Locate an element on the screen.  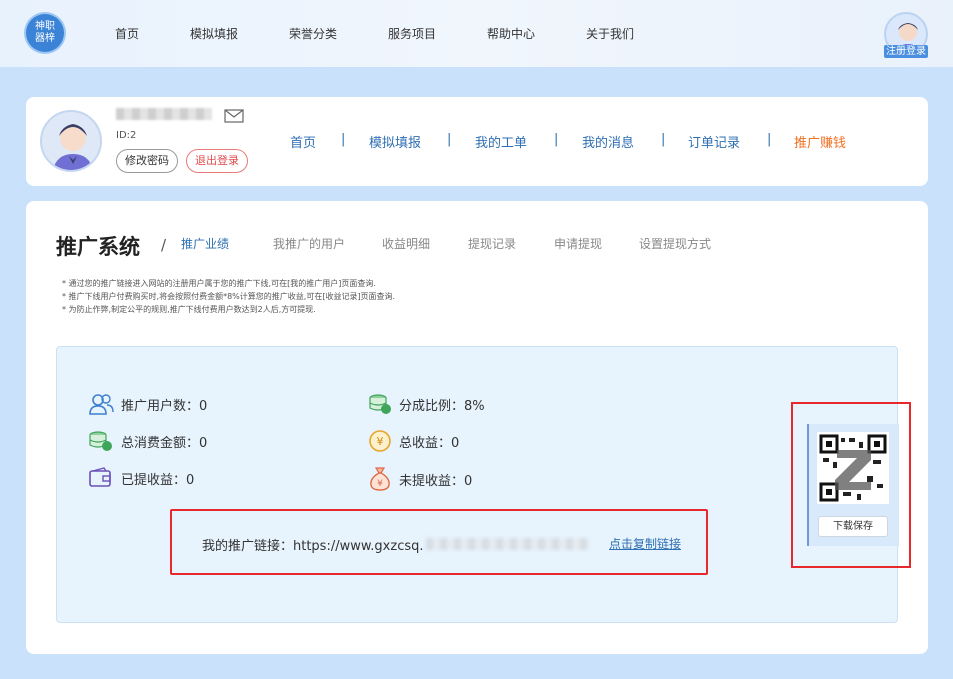
title-slash: / is located at coordinates (164, 245).